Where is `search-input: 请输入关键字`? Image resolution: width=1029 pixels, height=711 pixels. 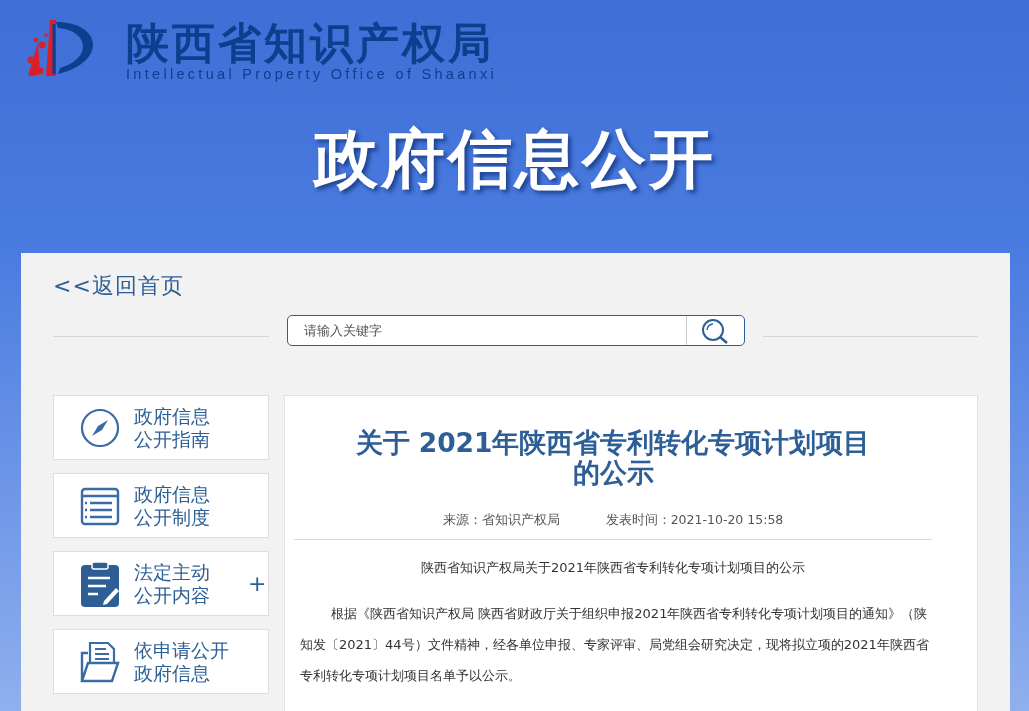 search-input: 请输入关键字 is located at coordinates (486, 330).